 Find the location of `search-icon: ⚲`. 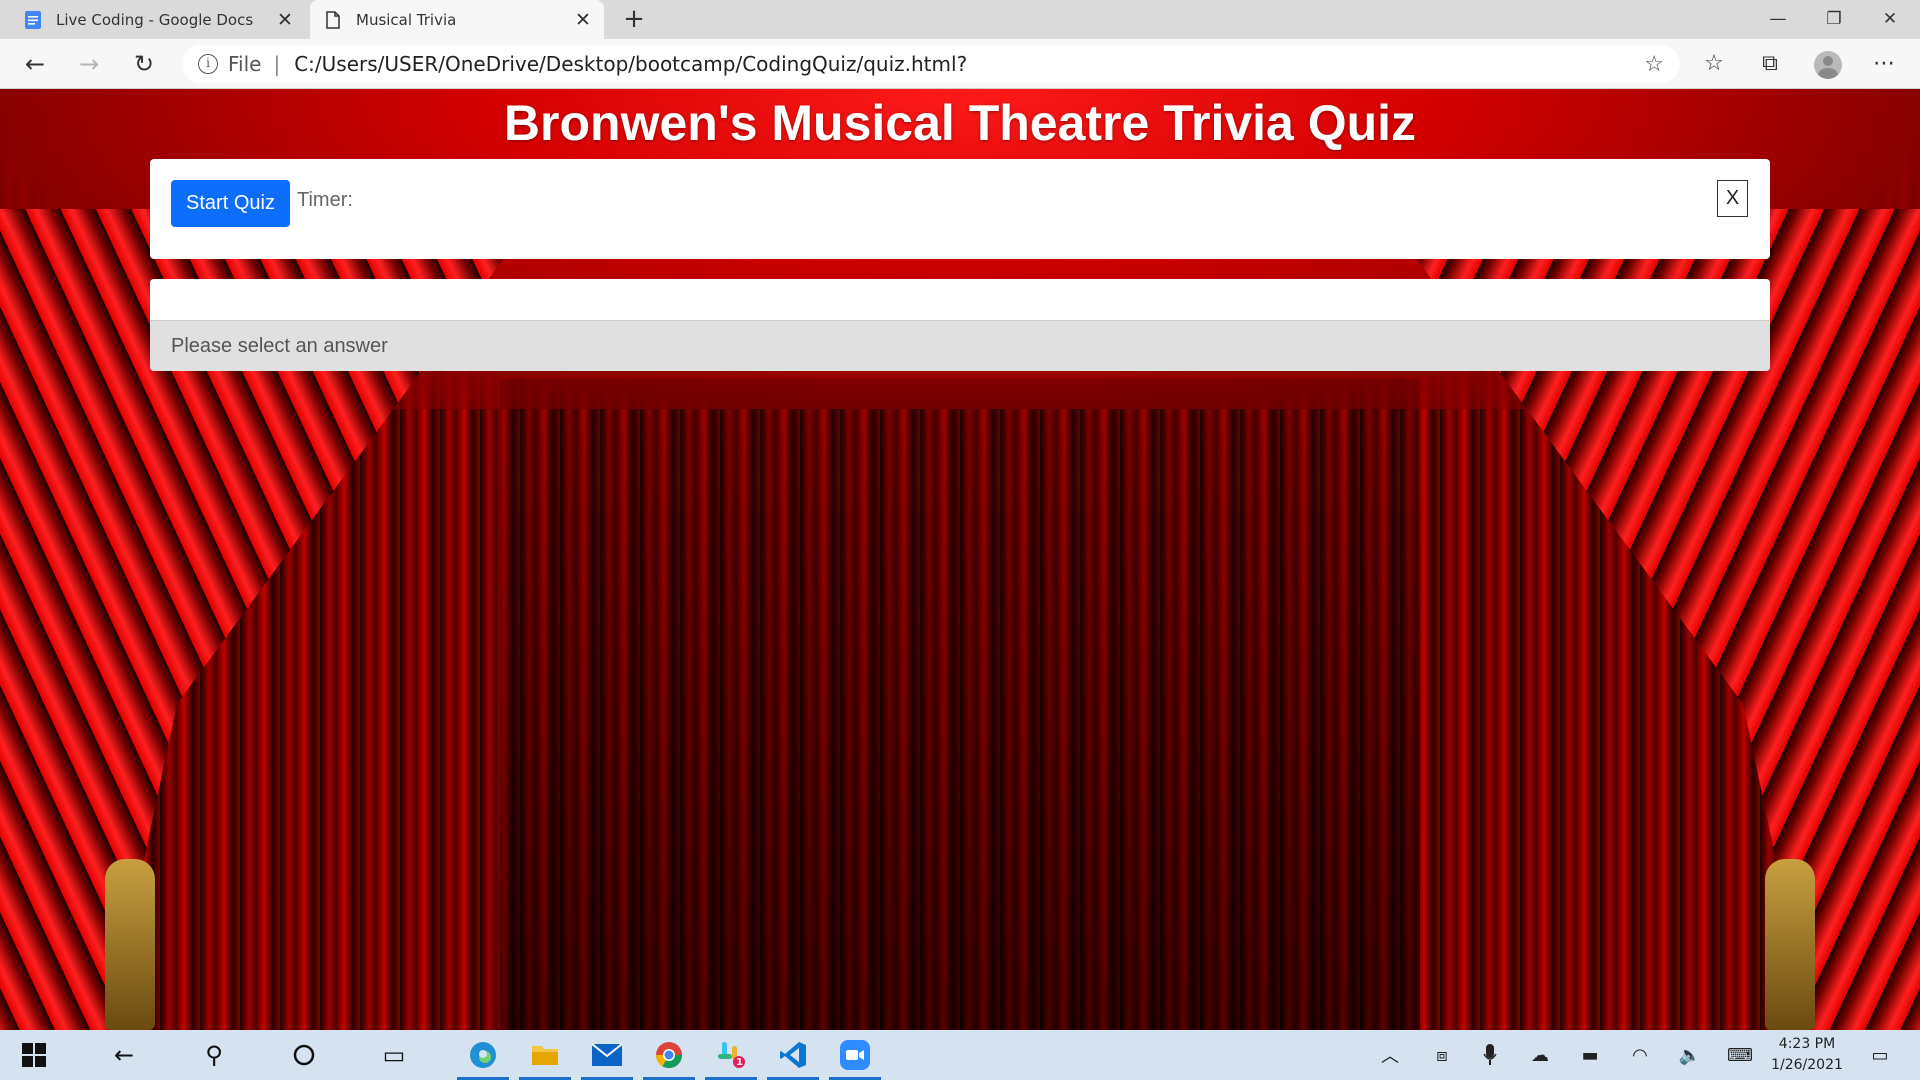

search-icon: ⚲ is located at coordinates (214, 1055).